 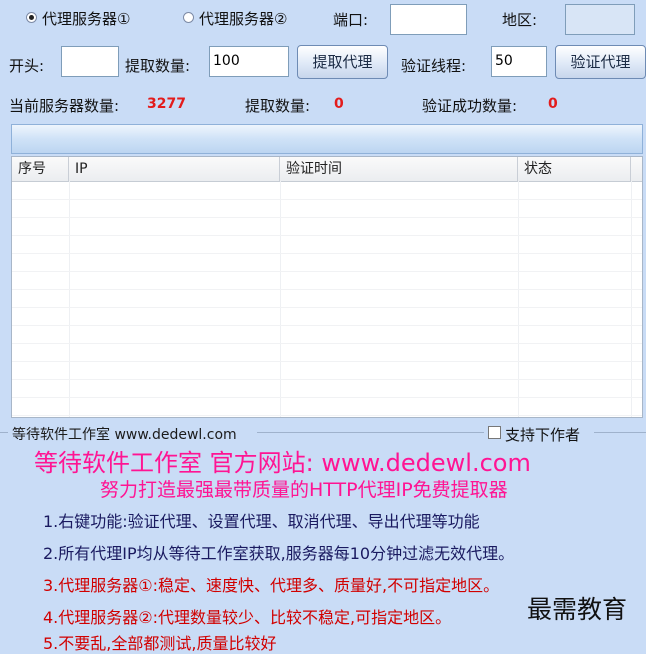 What do you see at coordinates (64, 106) in the screenshot?
I see `server-count-label: 当前服务器数量:` at bounding box center [64, 106].